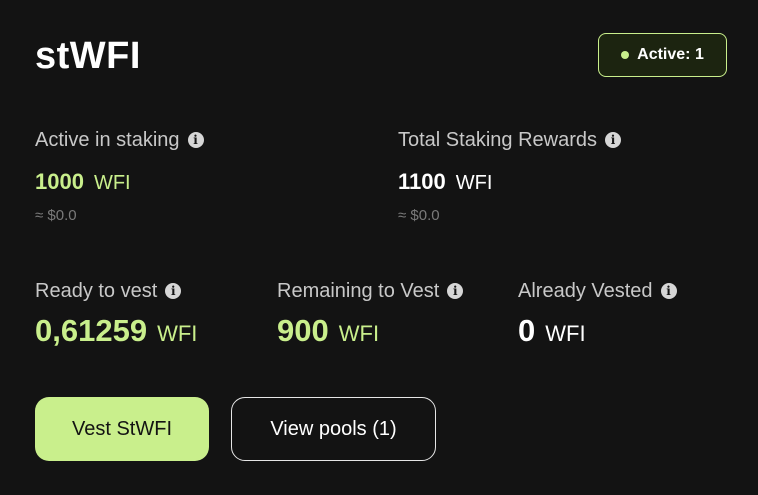 The height and width of the screenshot is (495, 758). Describe the element at coordinates (91, 330) in the screenshot. I see `stat-value: 0,61259` at that location.